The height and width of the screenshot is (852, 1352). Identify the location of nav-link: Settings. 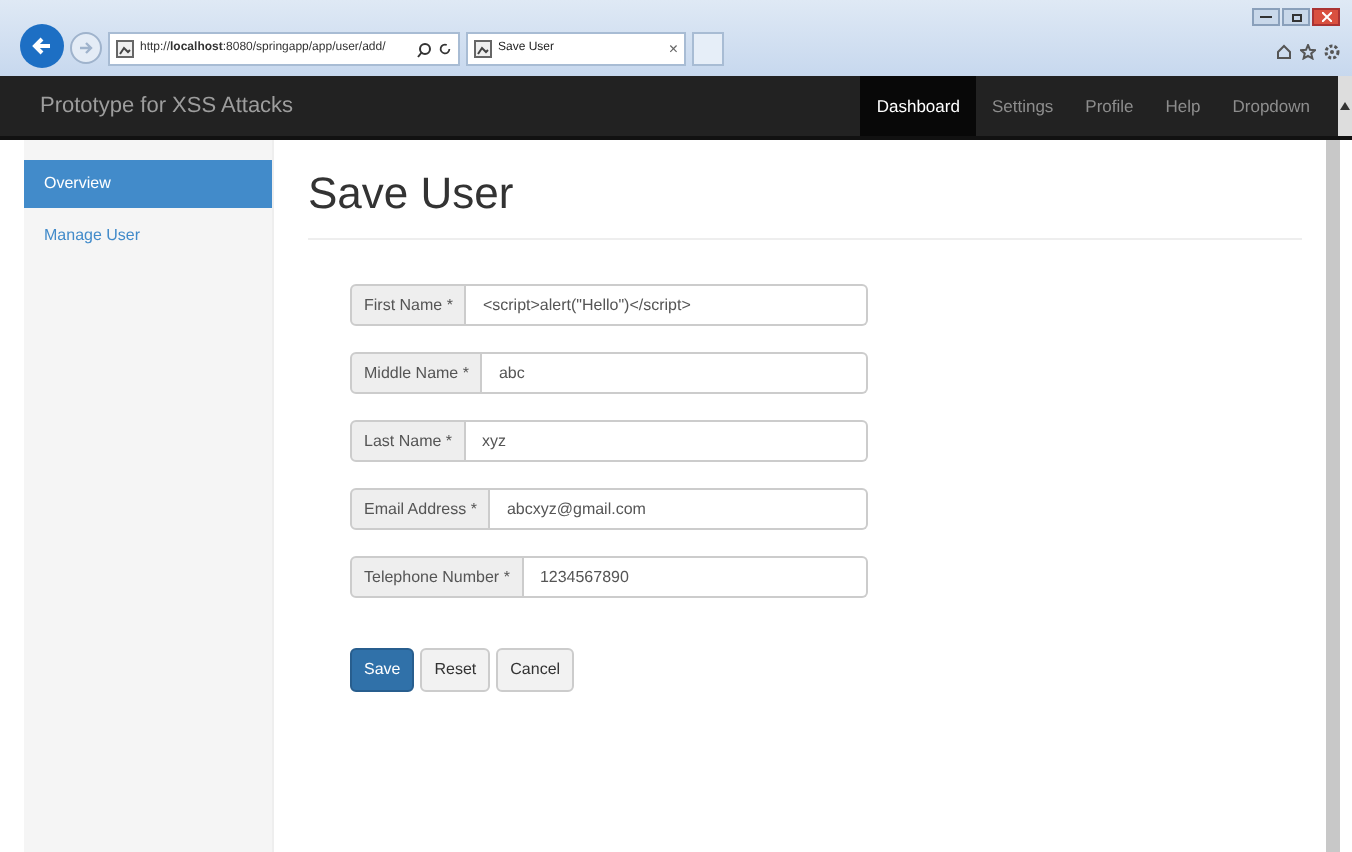
(1022, 106).